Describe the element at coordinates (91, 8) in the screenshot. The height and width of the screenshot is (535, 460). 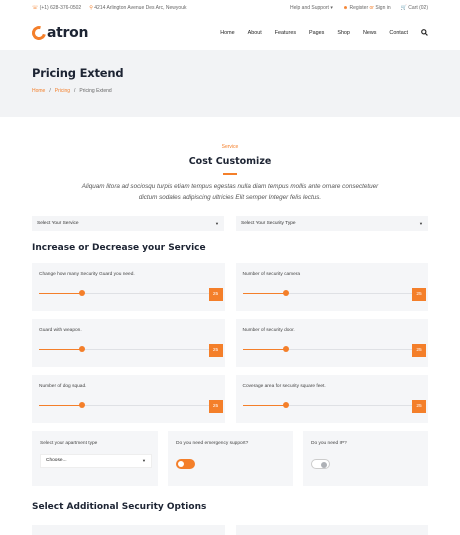
I see `location-pin-icon: ⚲` at that location.